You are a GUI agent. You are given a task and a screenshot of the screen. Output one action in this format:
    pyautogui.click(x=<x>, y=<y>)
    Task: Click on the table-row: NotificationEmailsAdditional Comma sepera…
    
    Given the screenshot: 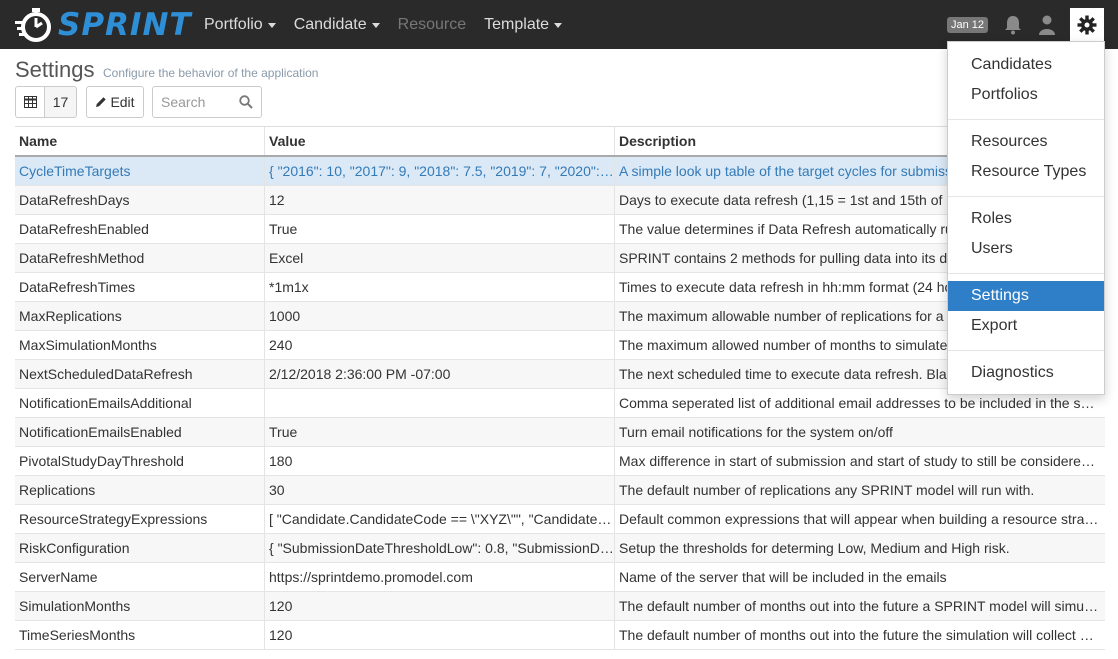 What is the action you would take?
    pyautogui.click(x=560, y=403)
    